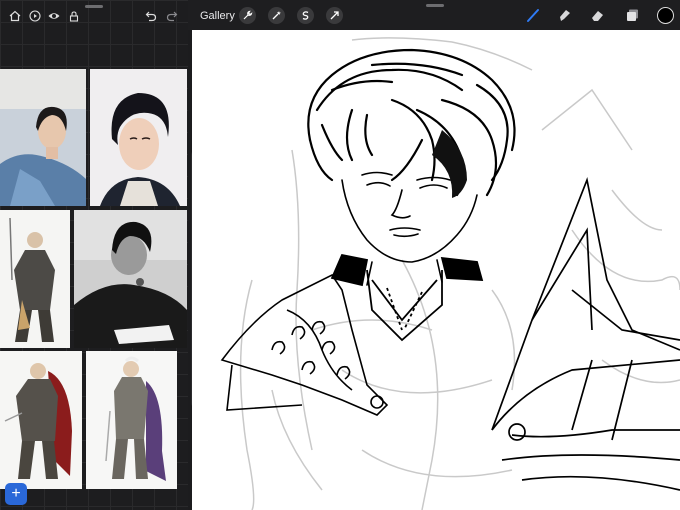 The height and width of the screenshot is (510, 680). What do you see at coordinates (35, 16) in the screenshot?
I see `play-icon` at bounding box center [35, 16].